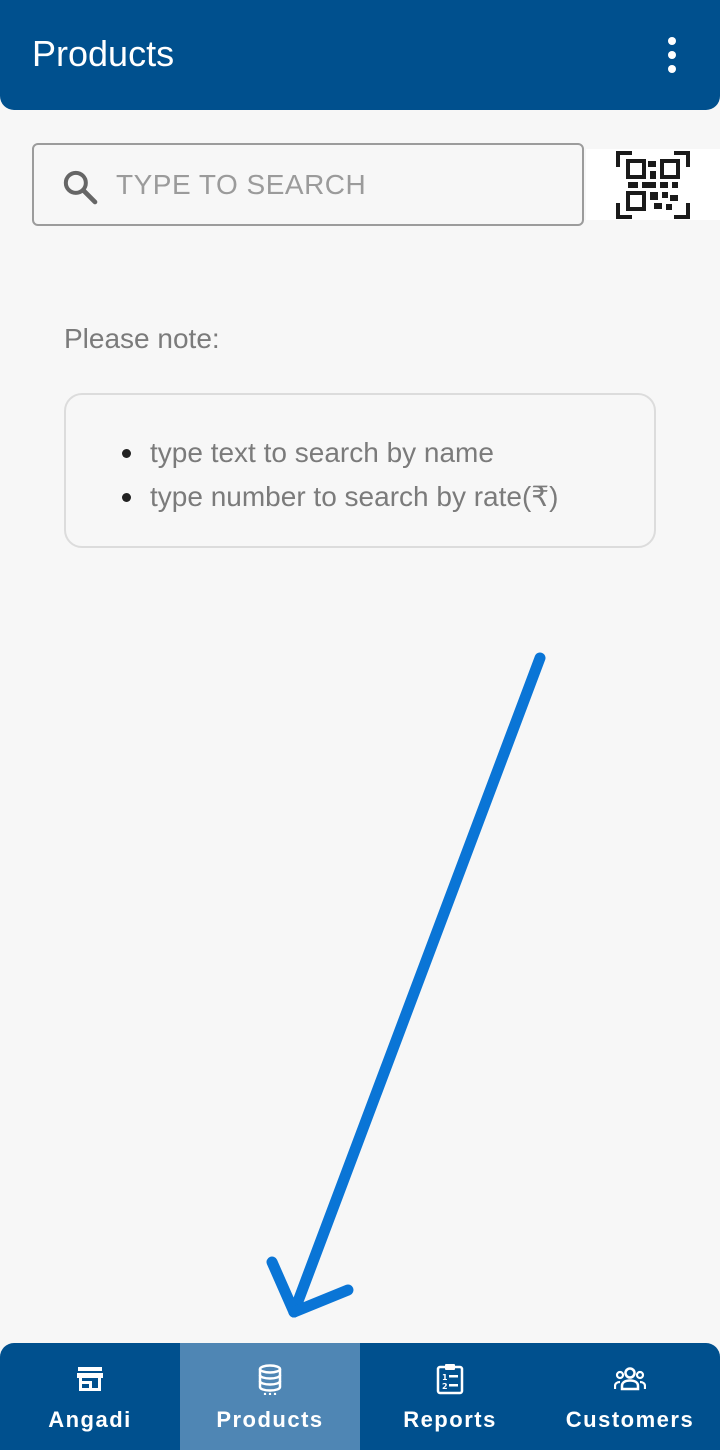  Describe the element at coordinates (630, 1396) in the screenshot. I see `nav-item-customers: Customers` at that location.